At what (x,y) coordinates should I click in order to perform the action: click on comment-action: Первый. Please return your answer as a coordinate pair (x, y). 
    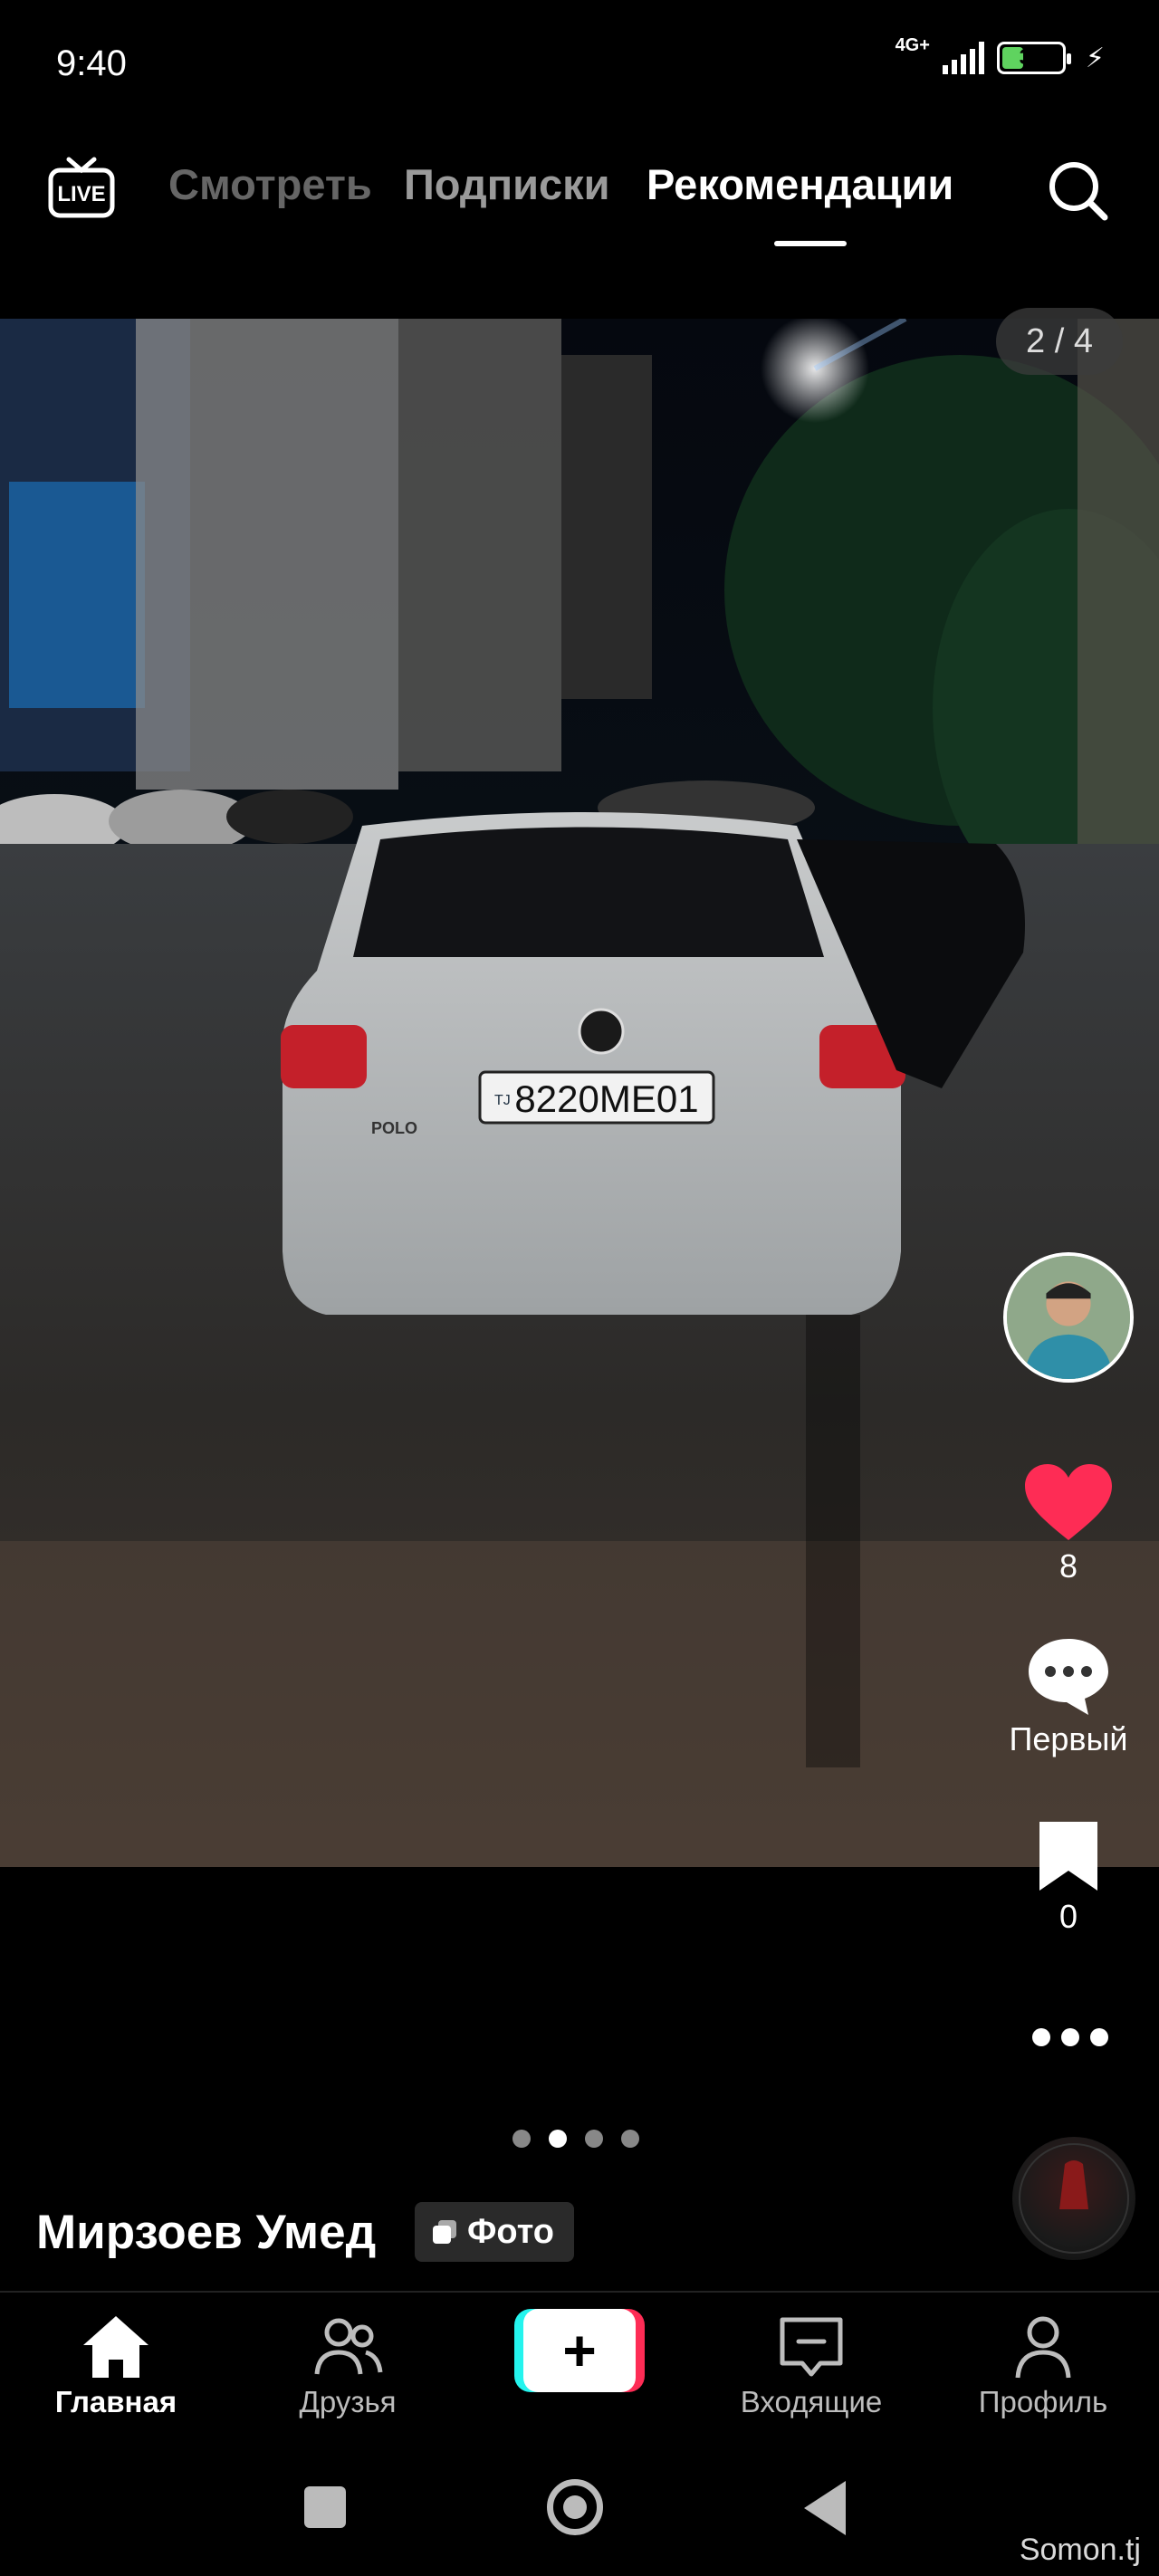
    Looking at the image, I should click on (1068, 1696).